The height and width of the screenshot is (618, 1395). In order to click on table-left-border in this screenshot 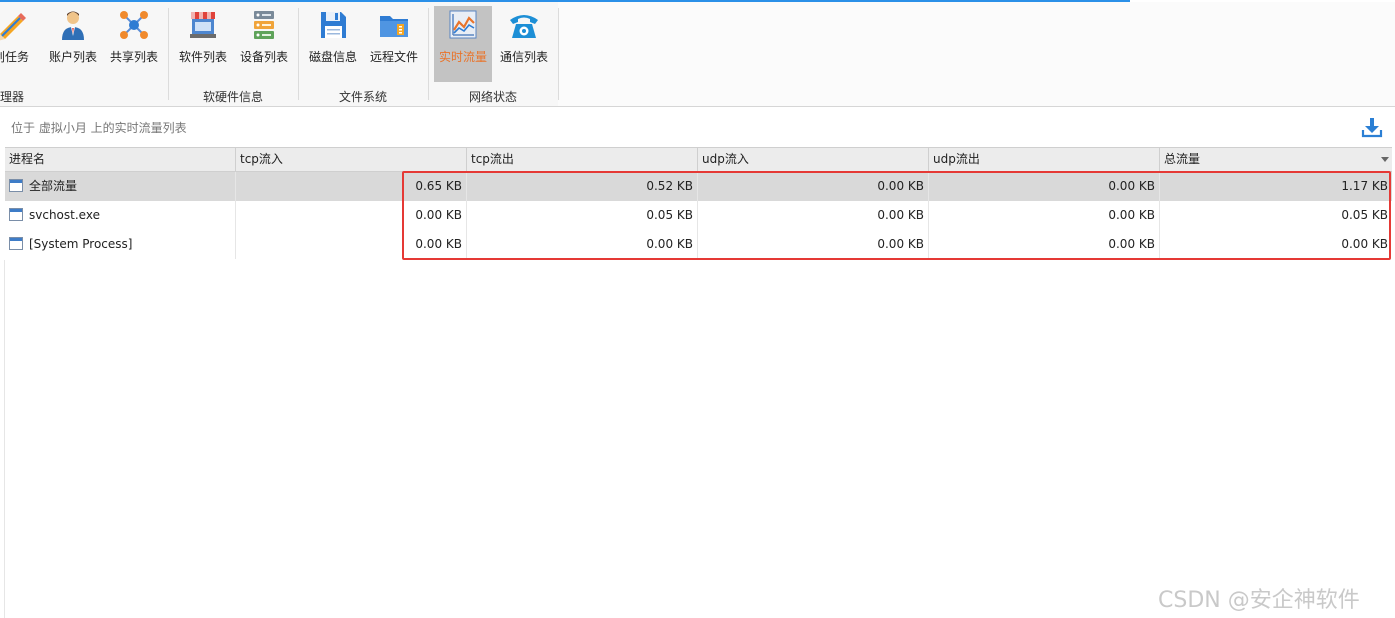, I will do `click(4, 439)`.